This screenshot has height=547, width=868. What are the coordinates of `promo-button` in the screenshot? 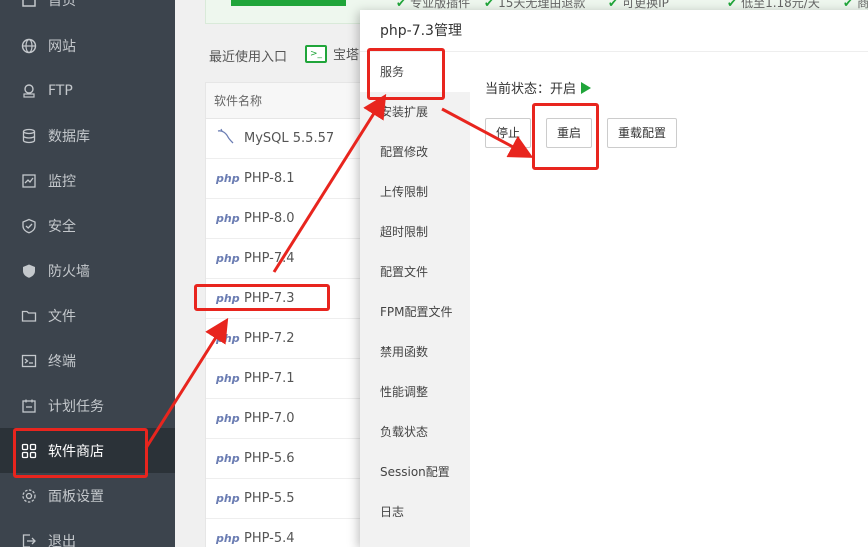 It's located at (288, 3).